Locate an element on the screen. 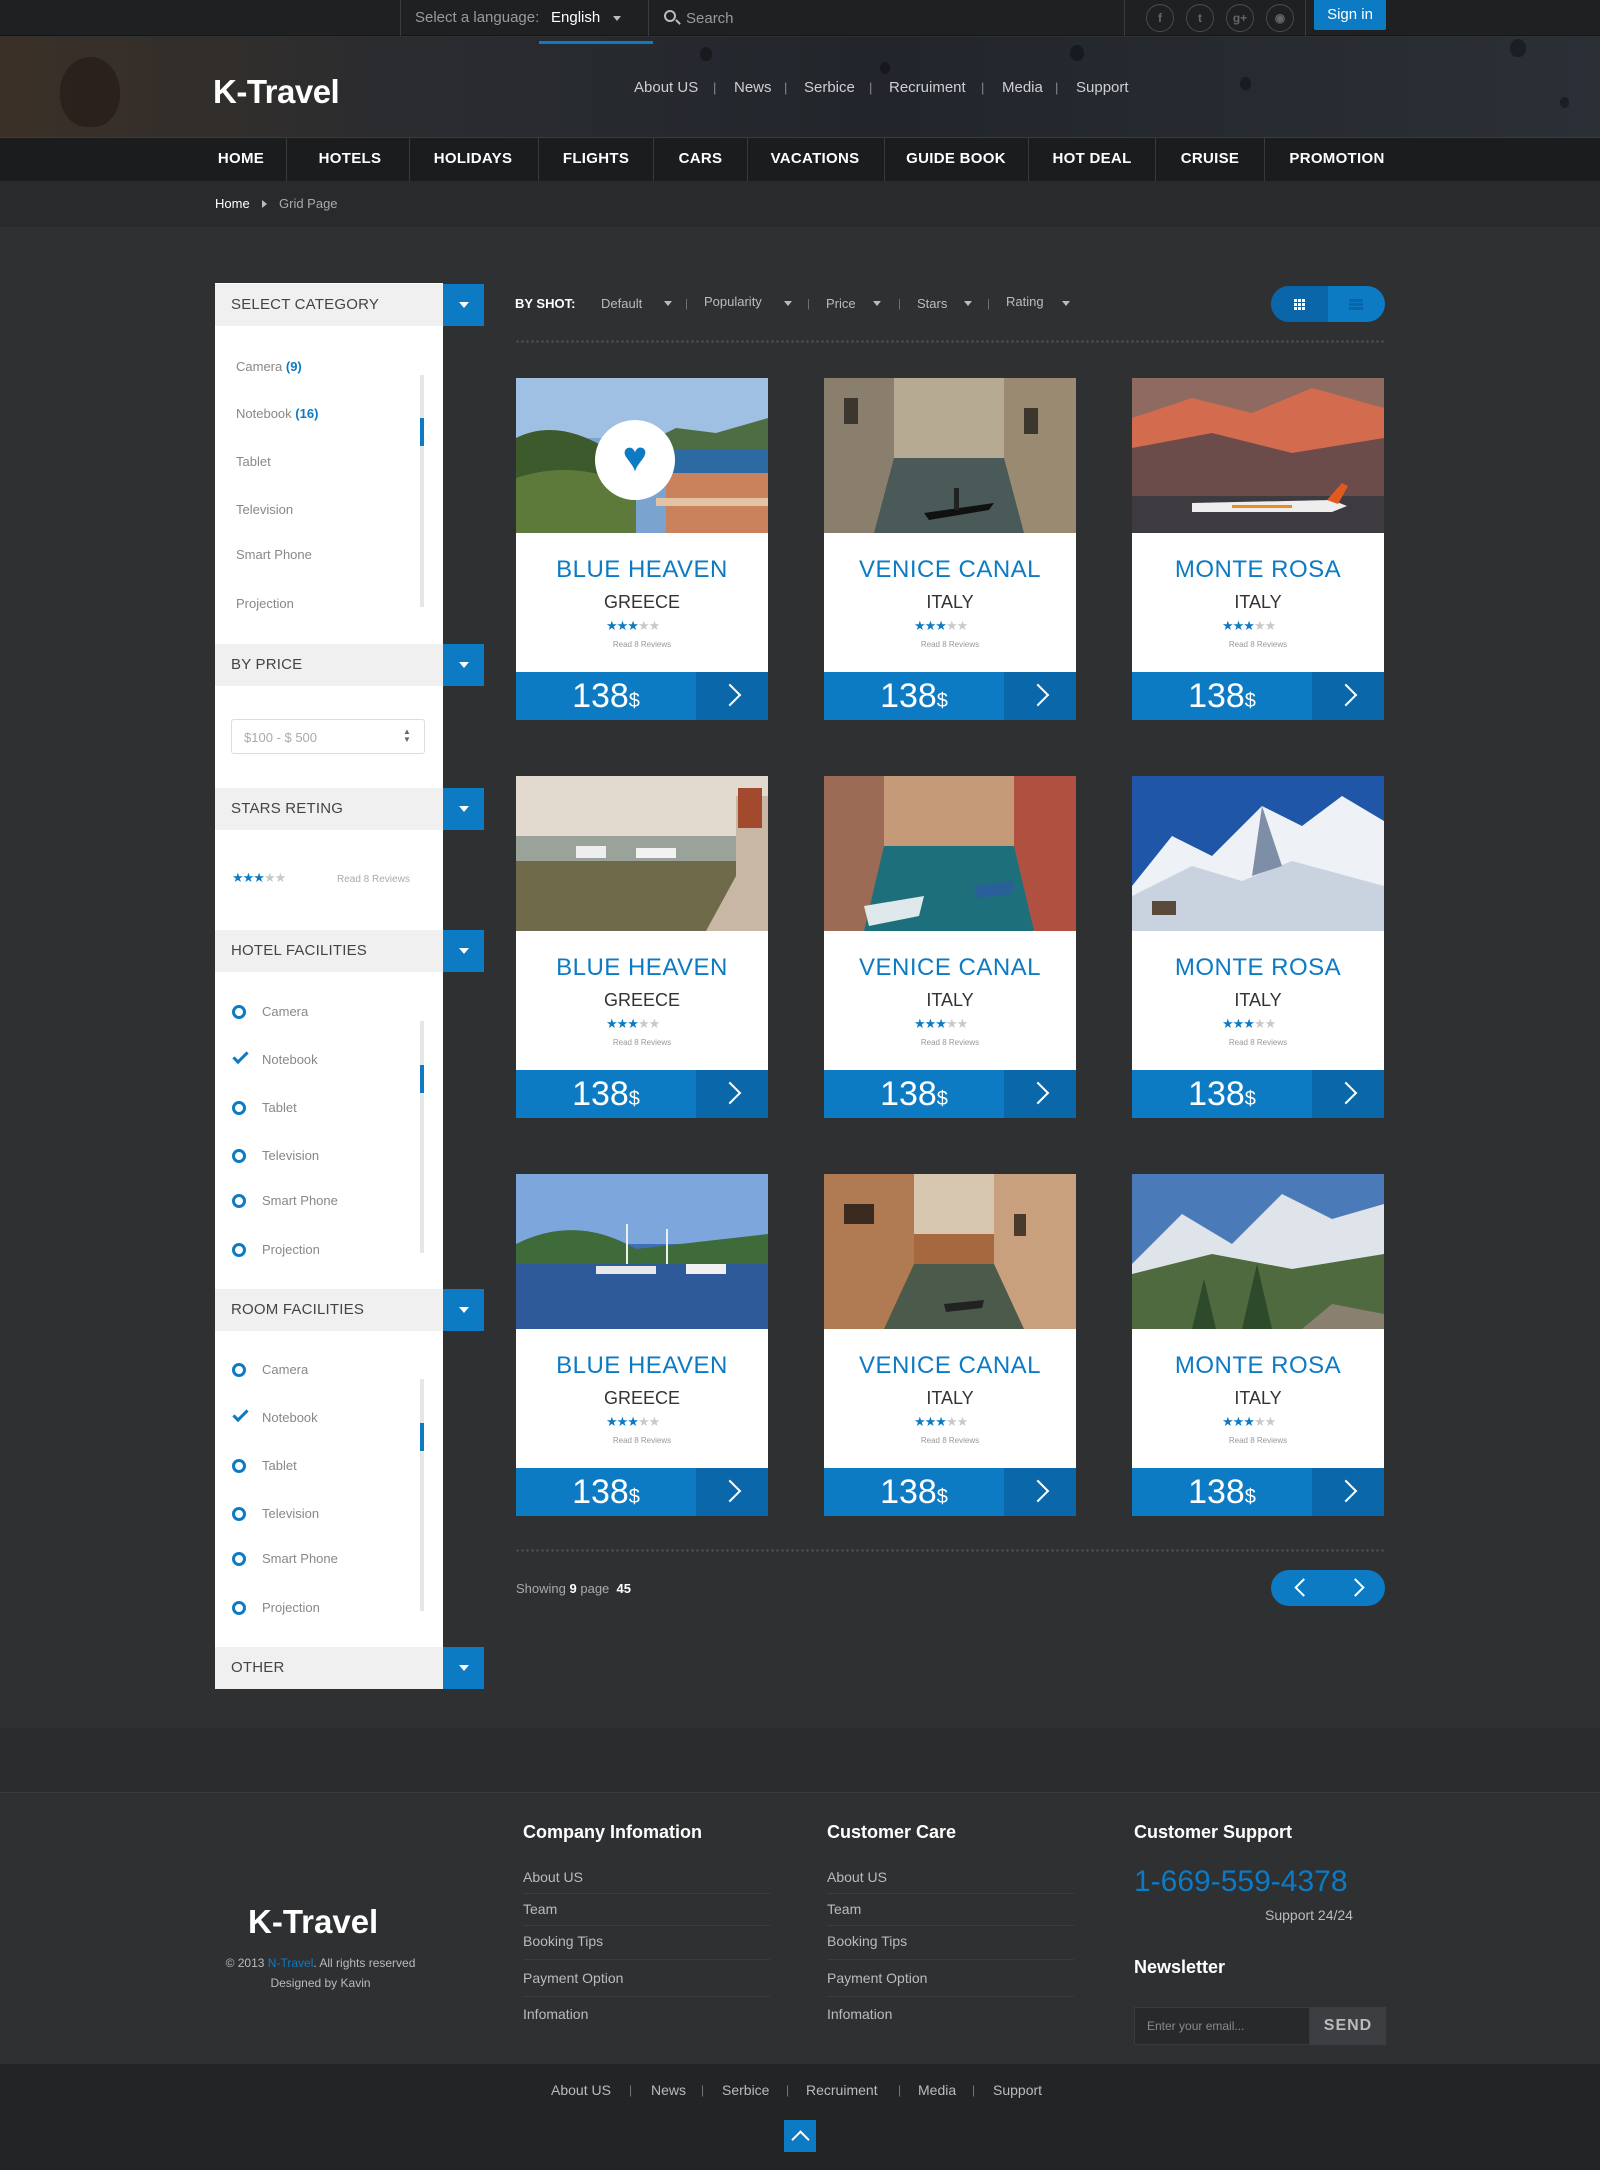 The width and height of the screenshot is (1600, 2170). twitter-icon: t is located at coordinates (1200, 18).